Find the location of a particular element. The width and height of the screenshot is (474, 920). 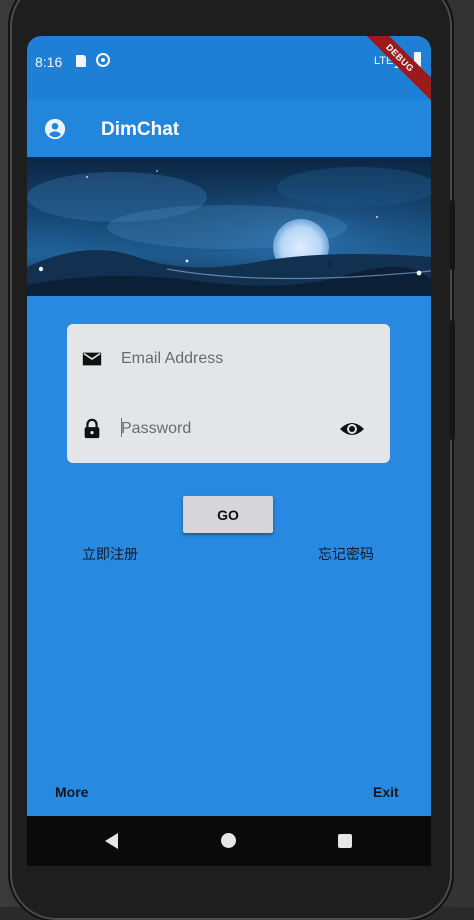

night-sky-moon-illustration is located at coordinates (229, 226).